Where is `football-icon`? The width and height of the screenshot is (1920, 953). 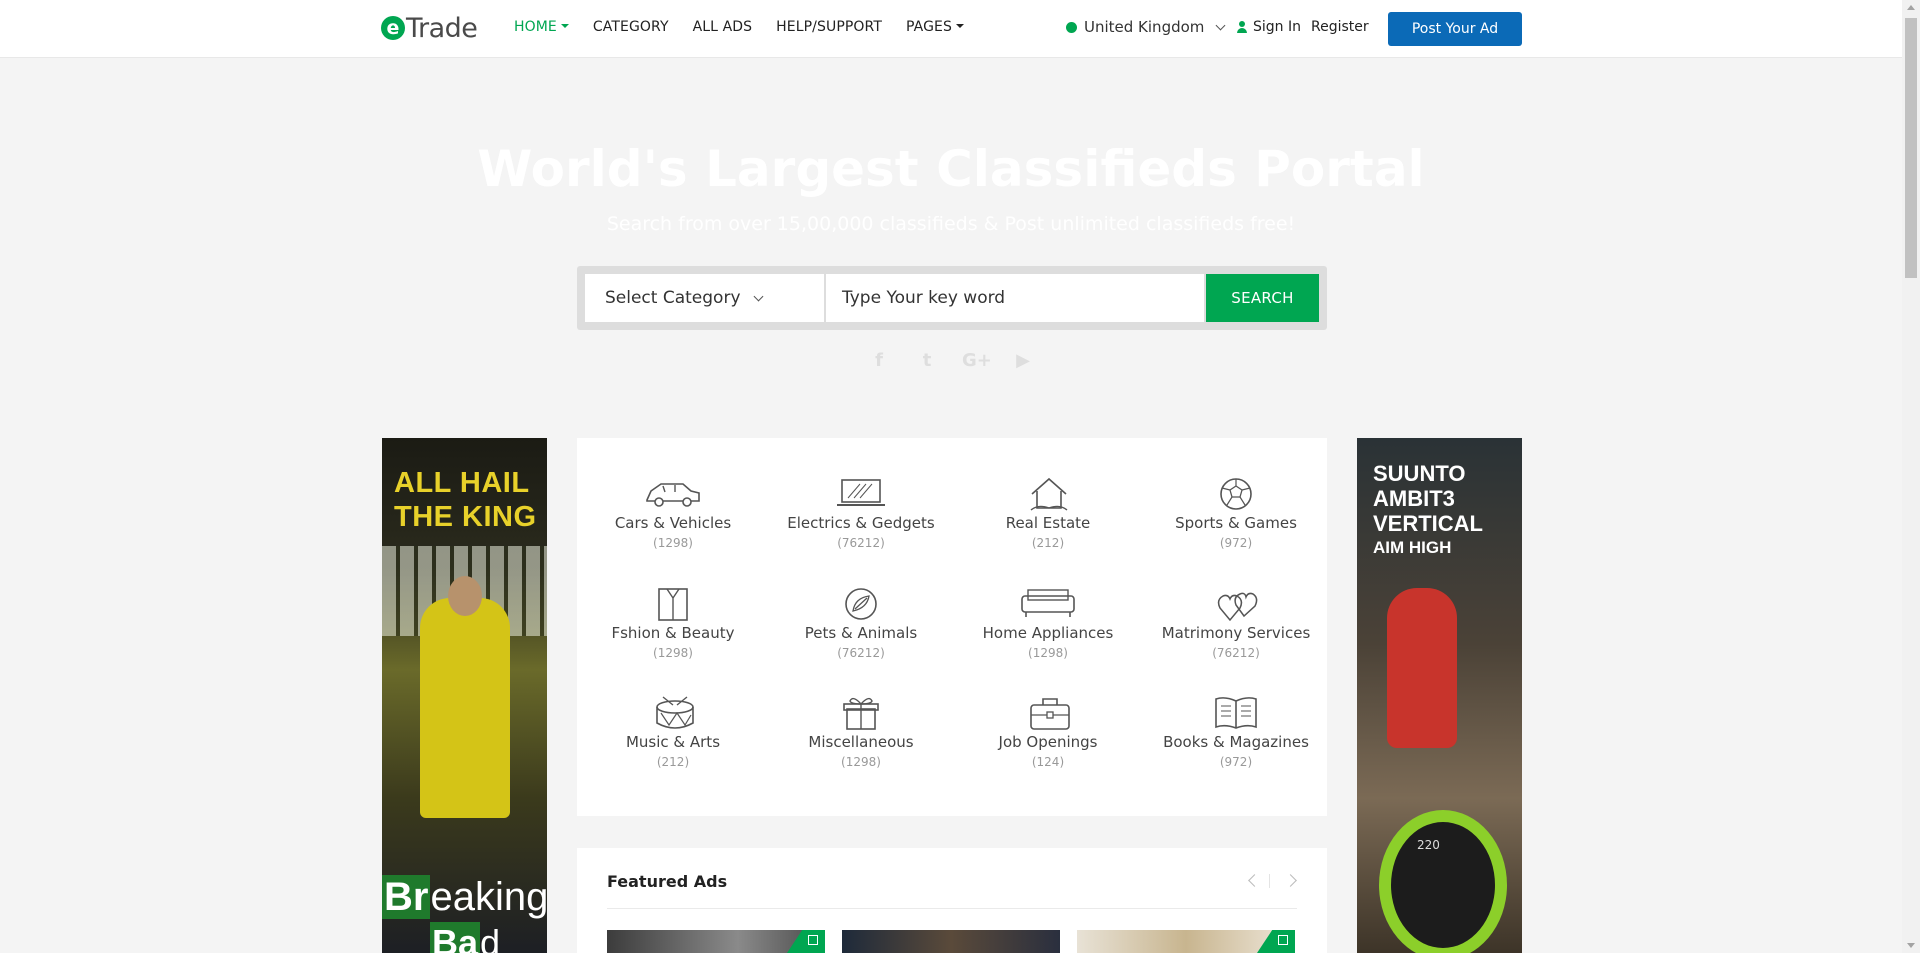 football-icon is located at coordinates (1236, 493).